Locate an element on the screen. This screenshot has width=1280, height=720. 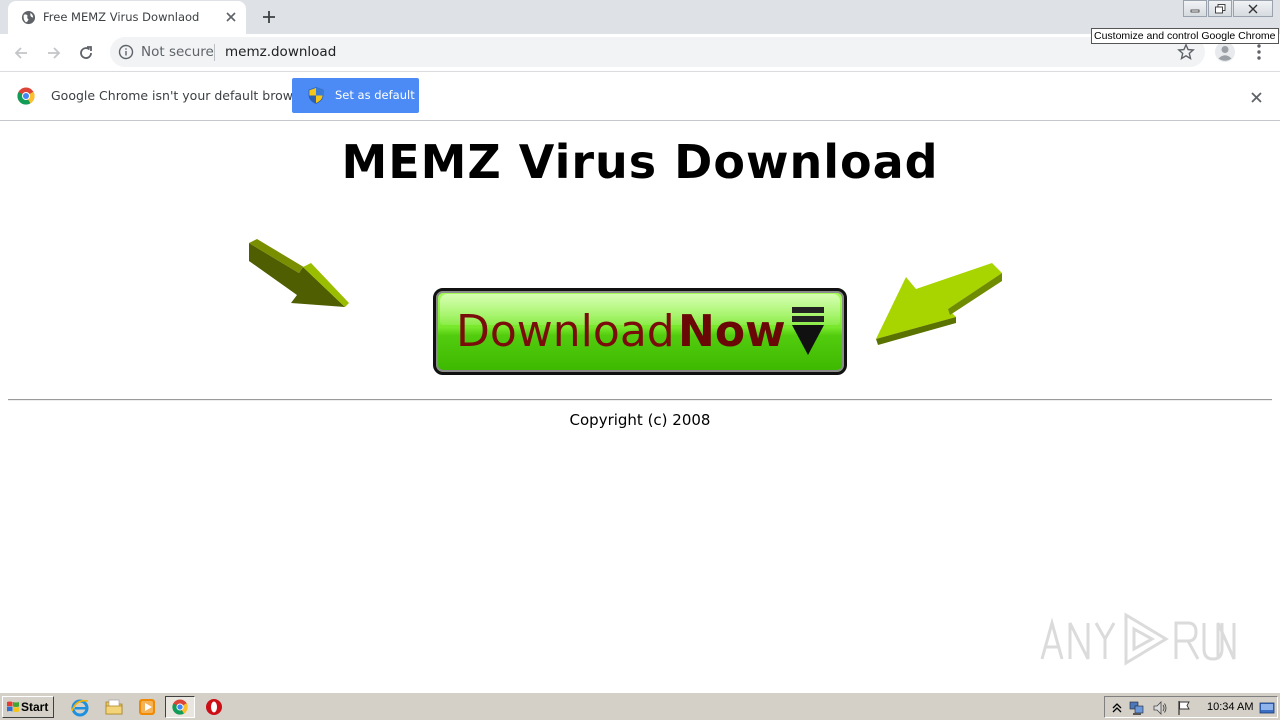
chrome-icon is located at coordinates (180, 707).